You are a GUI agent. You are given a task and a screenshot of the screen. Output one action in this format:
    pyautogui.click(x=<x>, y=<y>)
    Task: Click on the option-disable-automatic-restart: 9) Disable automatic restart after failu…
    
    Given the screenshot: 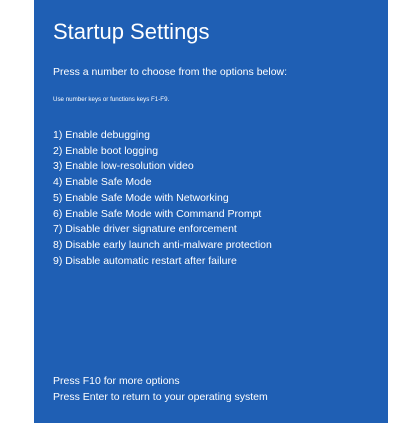 What is the action you would take?
    pyautogui.click(x=162, y=262)
    